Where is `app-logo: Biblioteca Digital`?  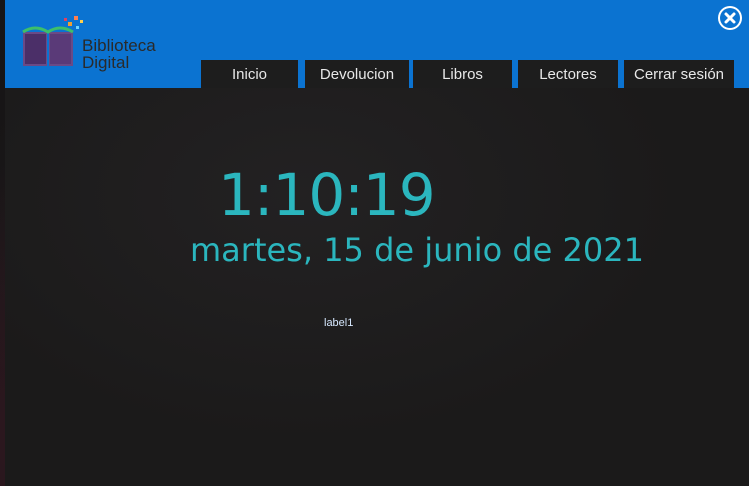 app-logo: Biblioteca Digital is located at coordinates (110, 45).